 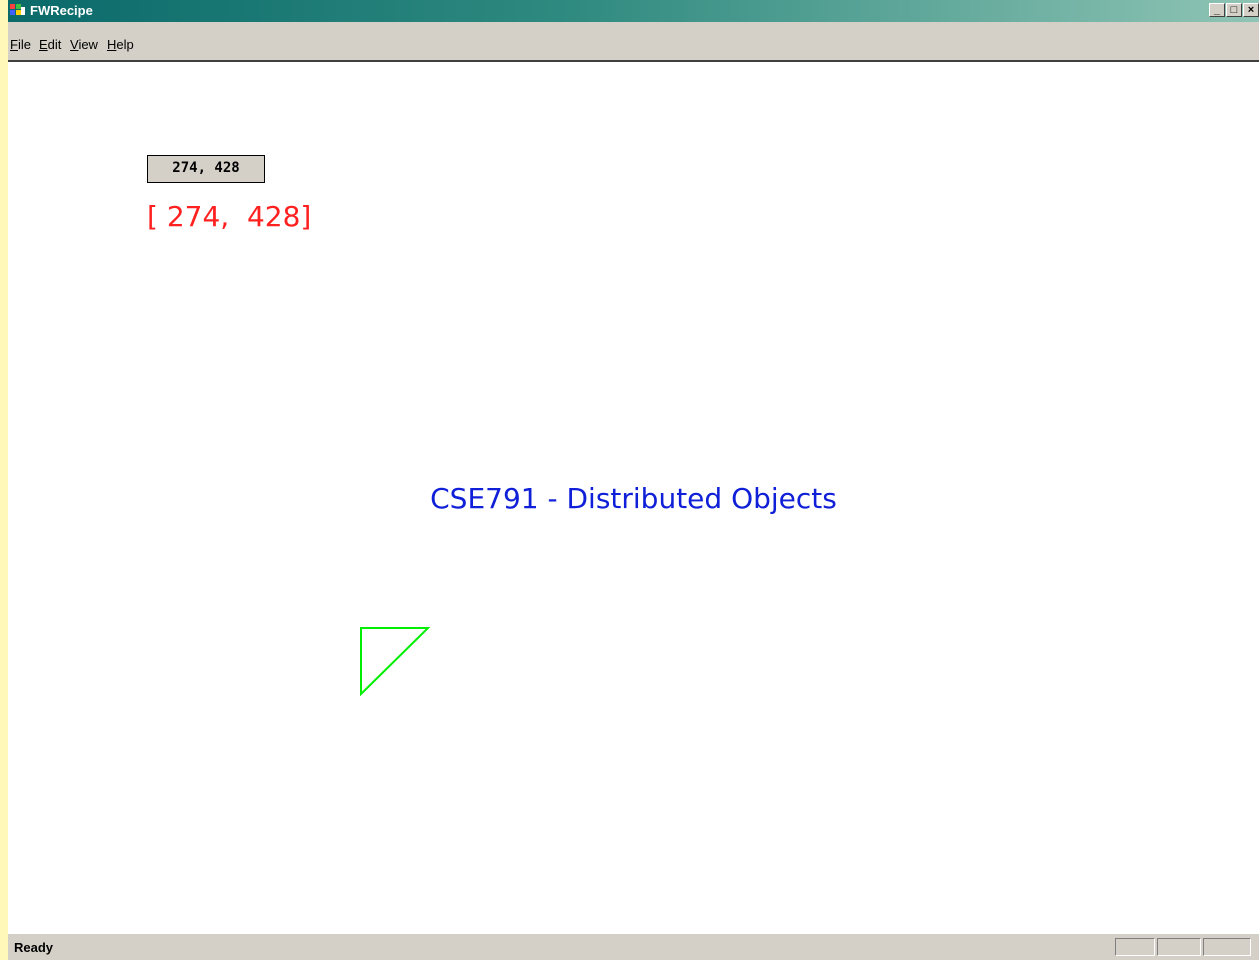 What do you see at coordinates (633, 11) in the screenshot?
I see `title-bar: FWRecipe _ □ ×` at bounding box center [633, 11].